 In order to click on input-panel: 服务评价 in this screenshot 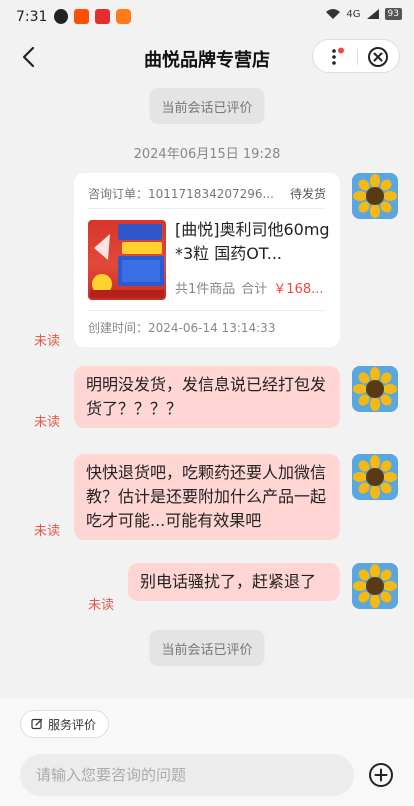, I will do `click(207, 752)`.